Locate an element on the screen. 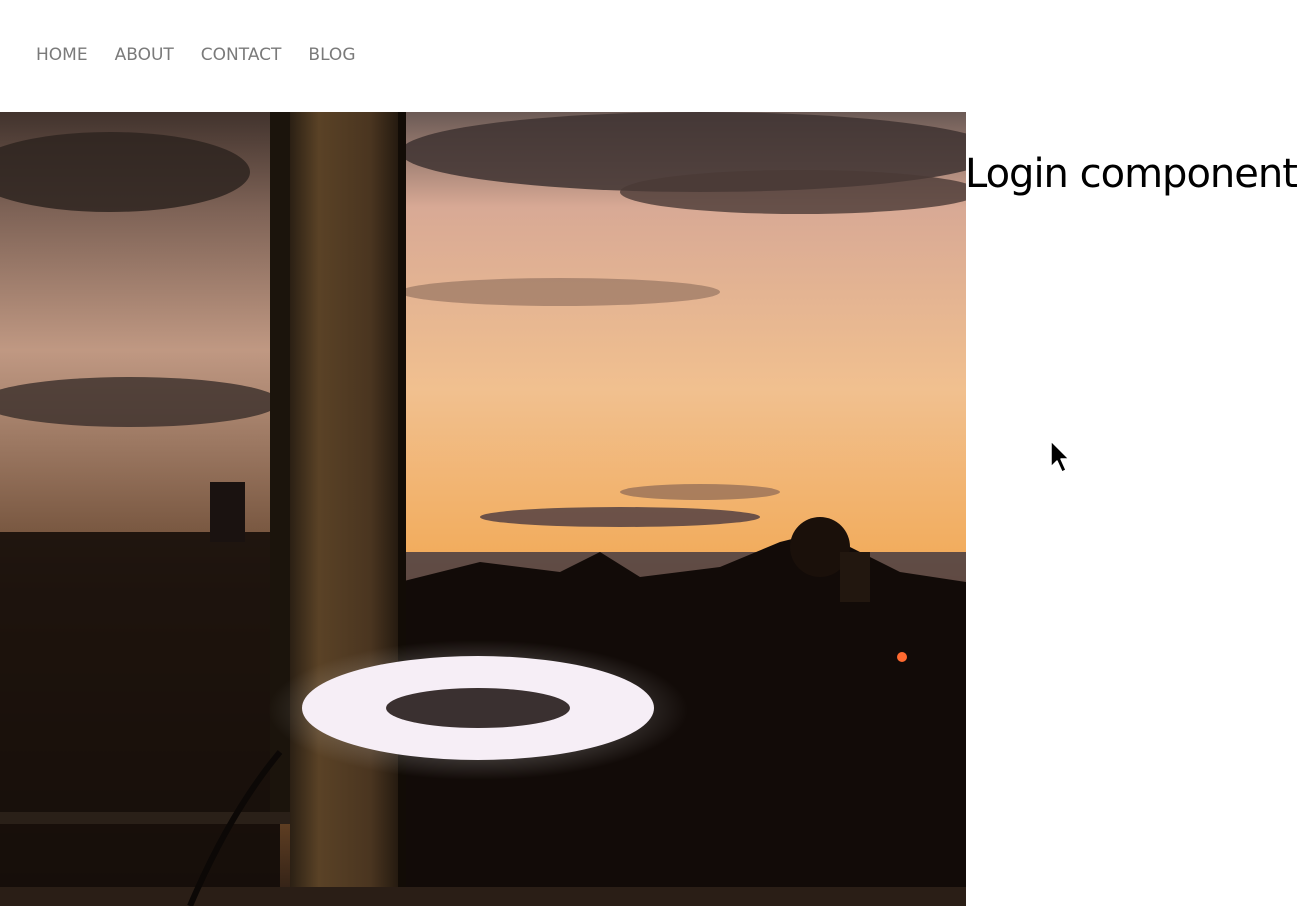 This screenshot has width=1307, height=906. title-container: Login component g is located at coordinates (1136, 175).